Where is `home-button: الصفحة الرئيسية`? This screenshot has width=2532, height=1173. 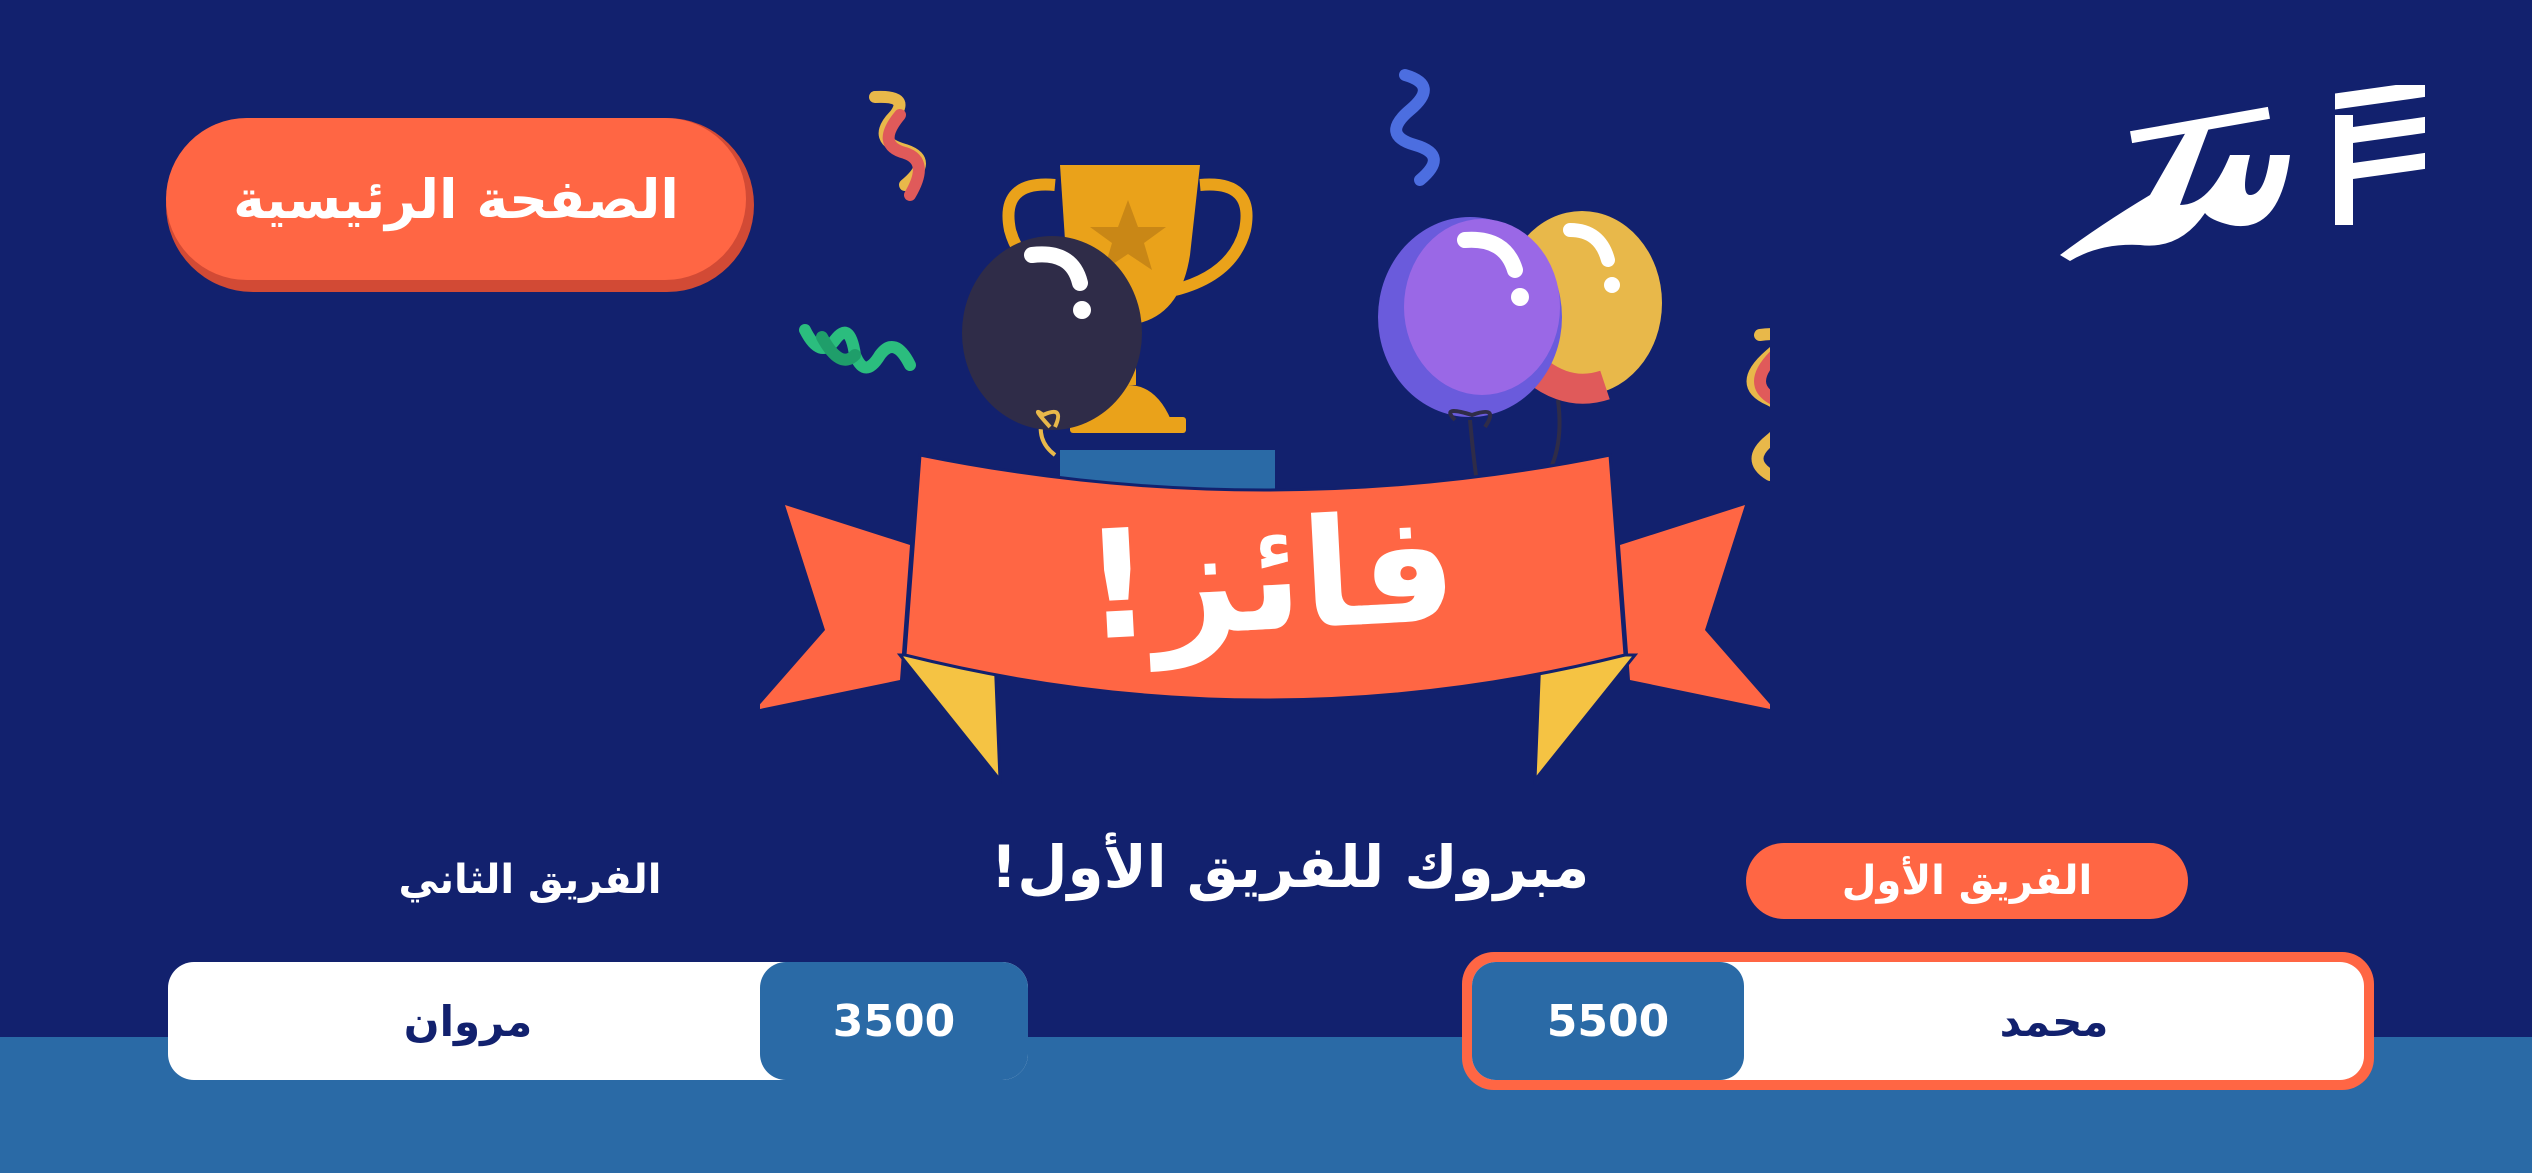 home-button: الصفحة الرئيسية is located at coordinates (460, 205).